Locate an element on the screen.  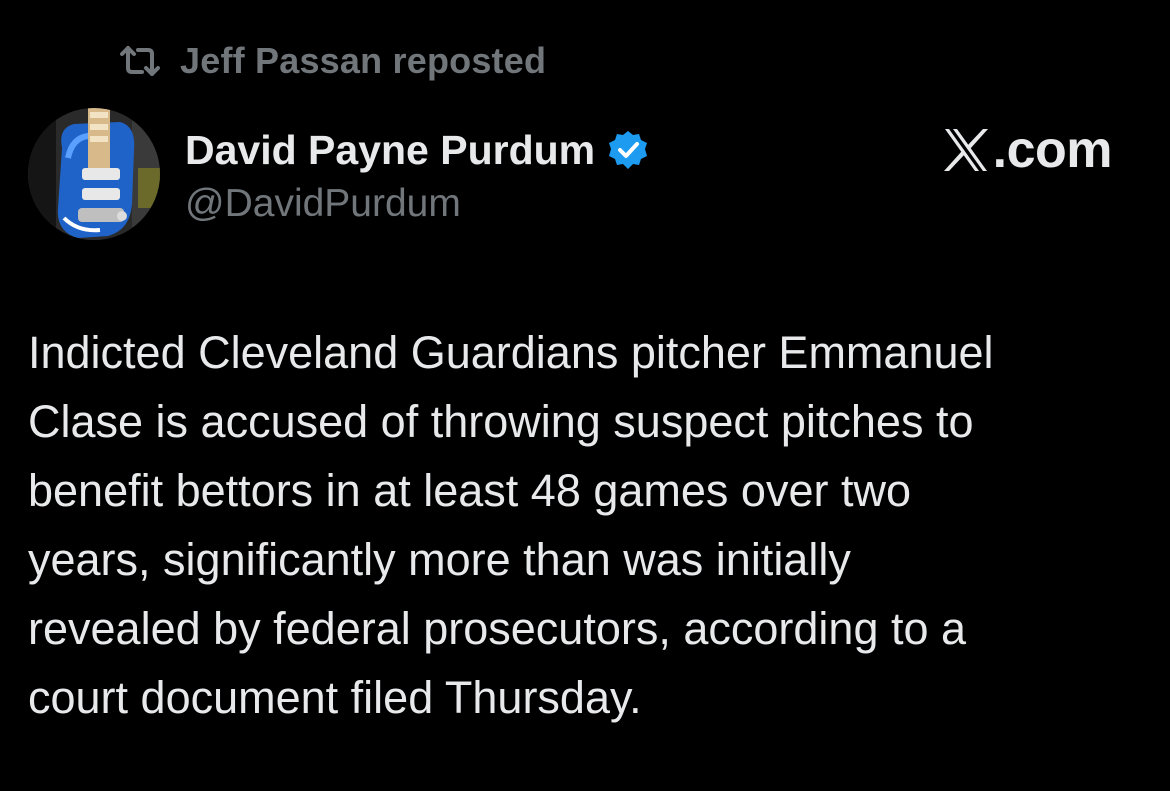
author-block: David Payne Purdum @DavidPurdum is located at coordinates (417, 175).